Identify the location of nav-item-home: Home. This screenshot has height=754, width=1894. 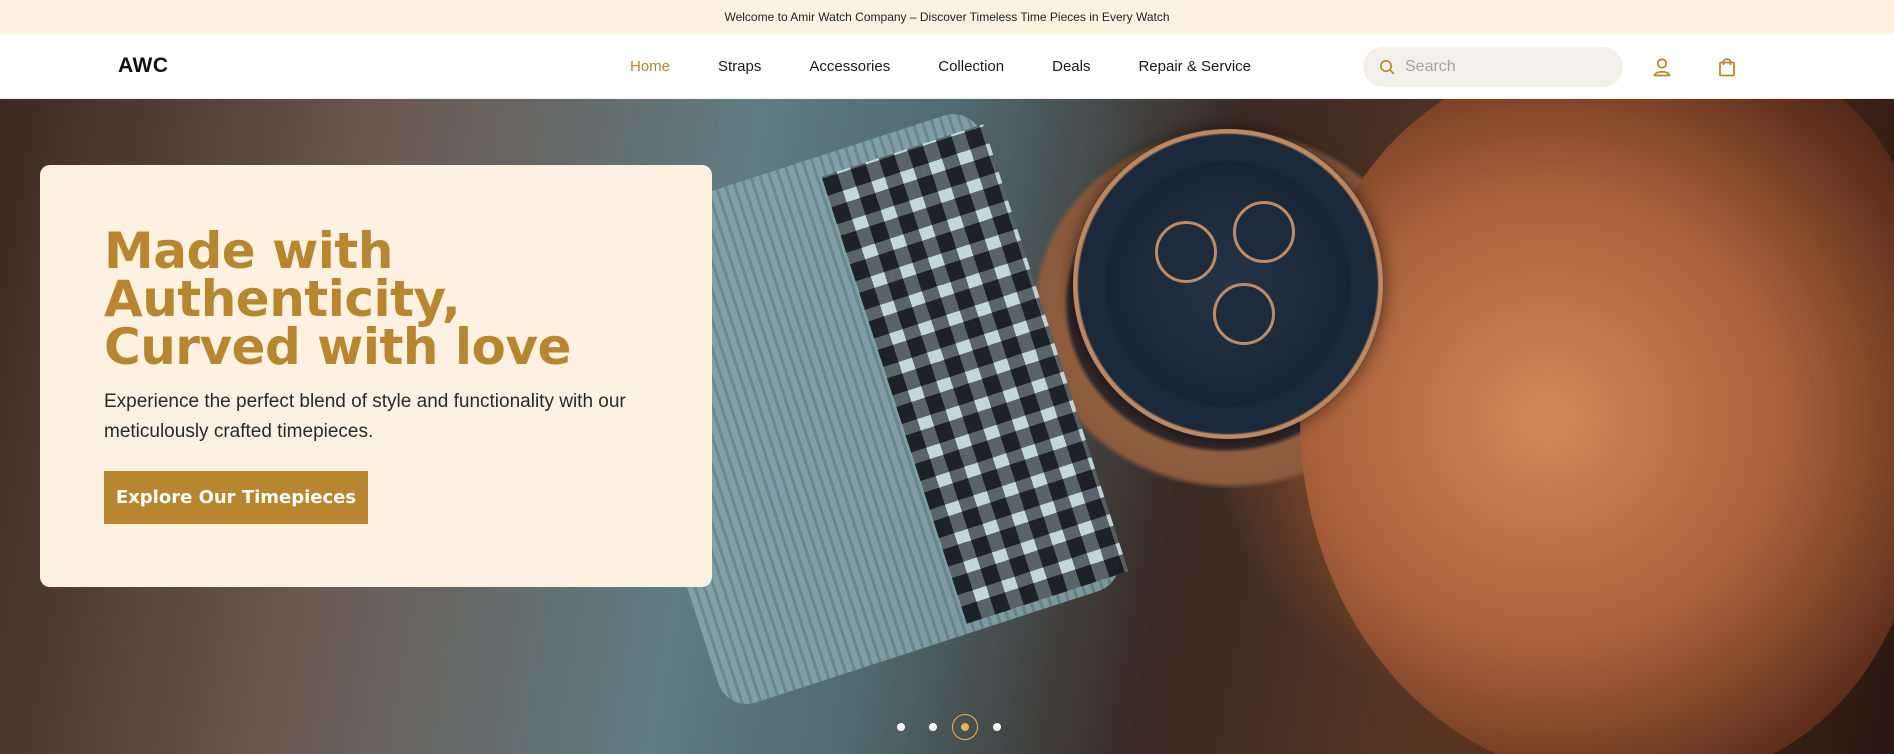
(650, 66).